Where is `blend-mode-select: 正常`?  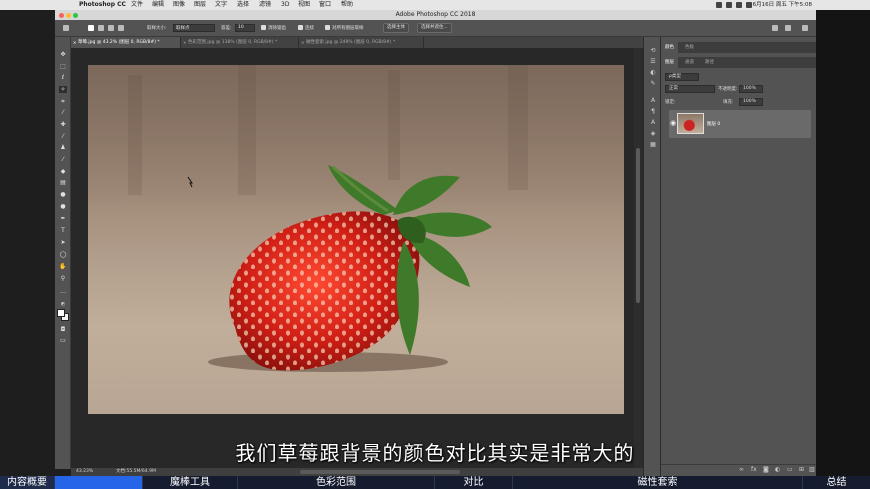
blend-mode-select: 正常 is located at coordinates (690, 89).